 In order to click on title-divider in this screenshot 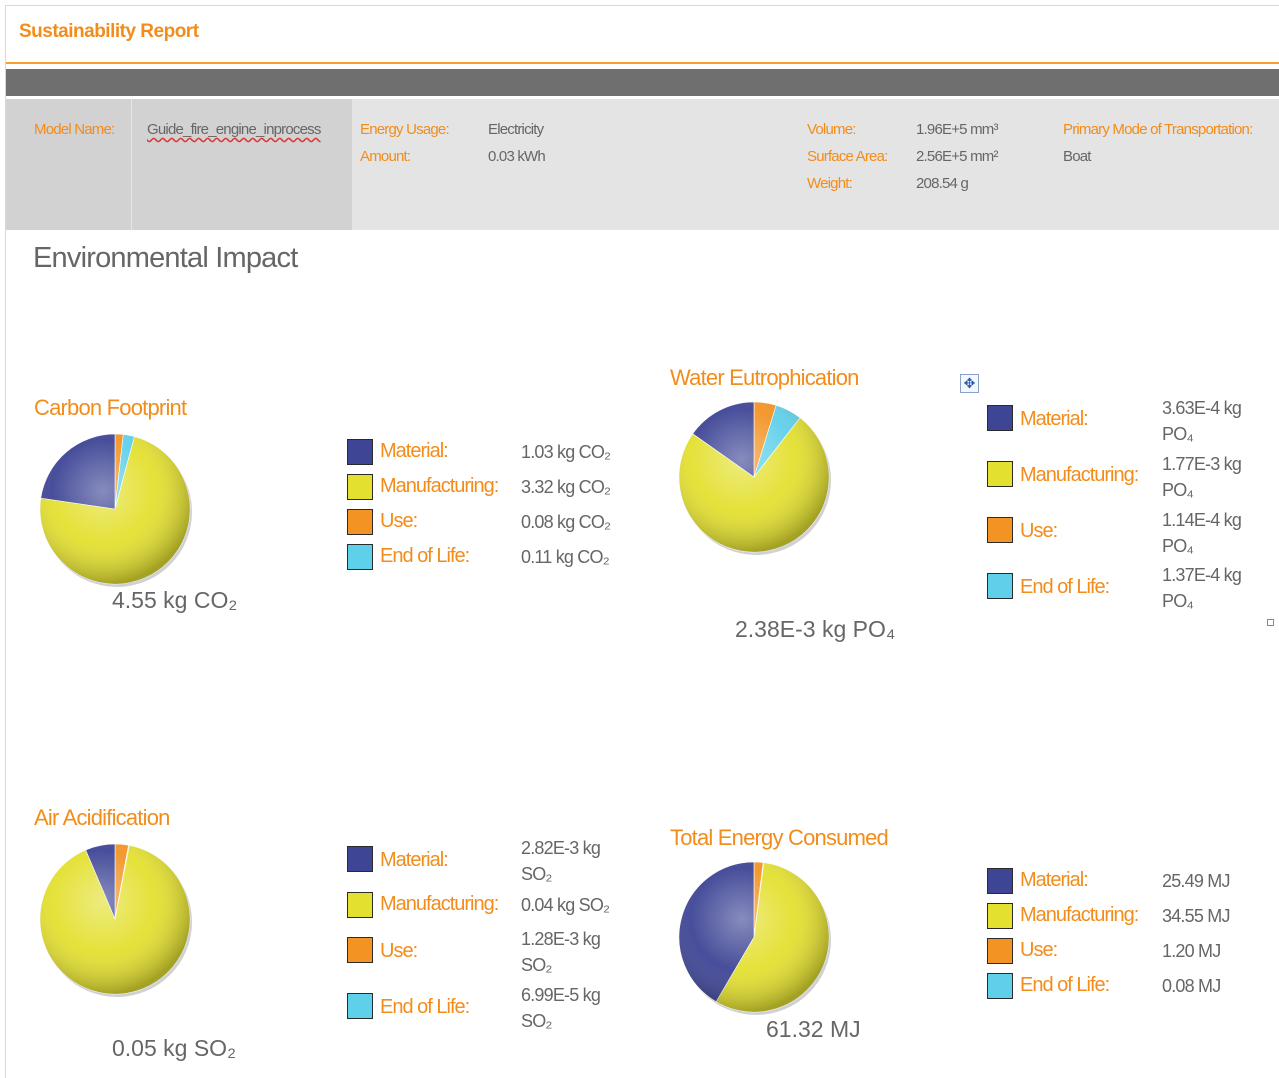, I will do `click(642, 63)`.